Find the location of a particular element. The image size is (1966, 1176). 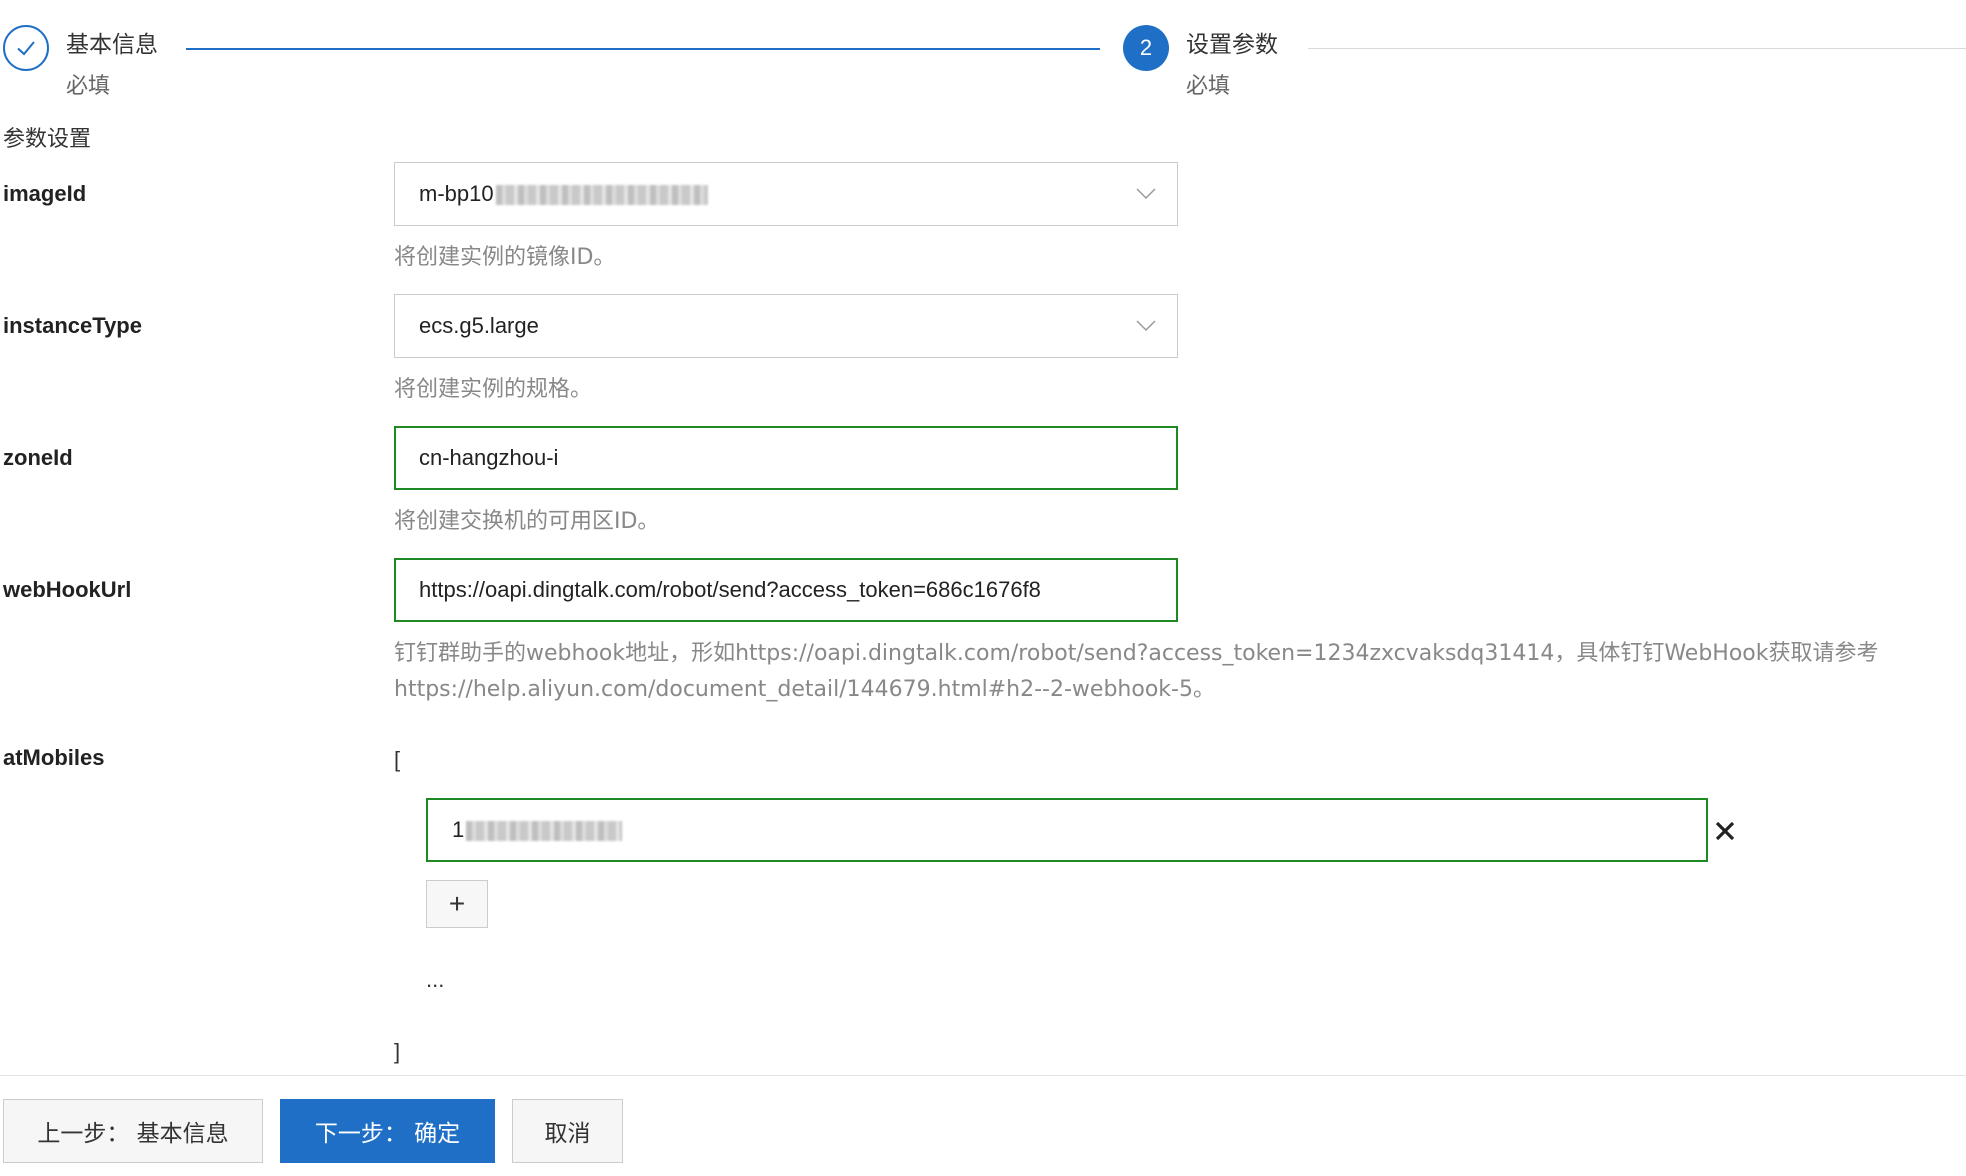

check-icon is located at coordinates (26, 48).